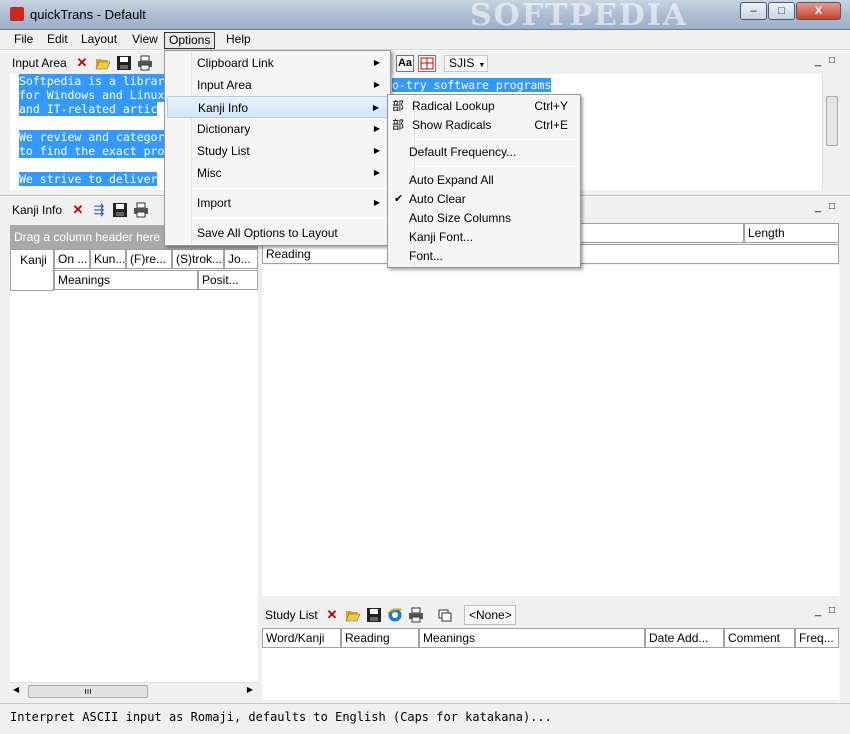  Describe the element at coordinates (462, 63) in the screenshot. I see `encoding-value: SJIS` at that location.